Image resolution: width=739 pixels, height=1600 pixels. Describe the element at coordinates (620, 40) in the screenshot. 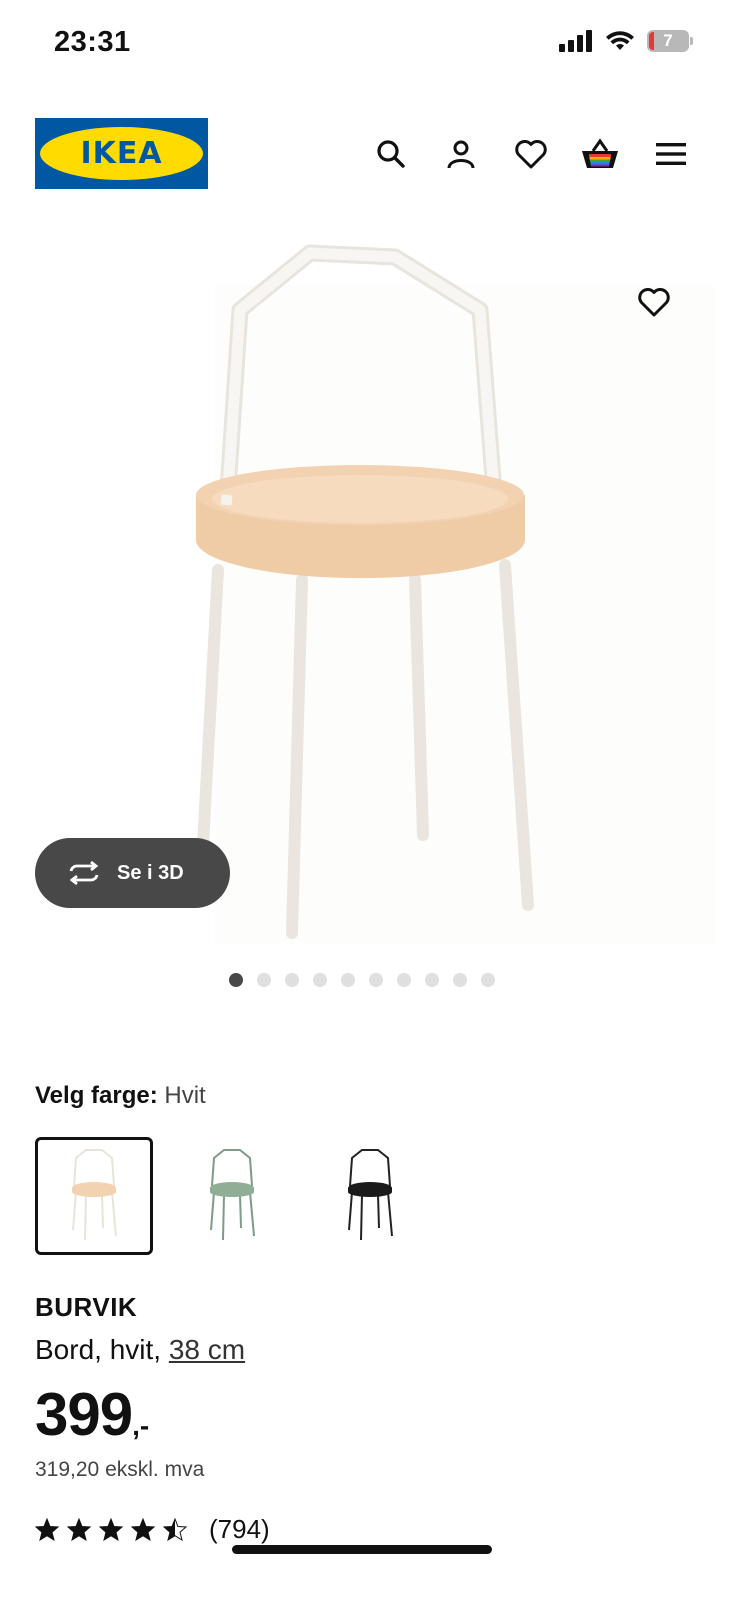

I see `wifi-icon` at that location.